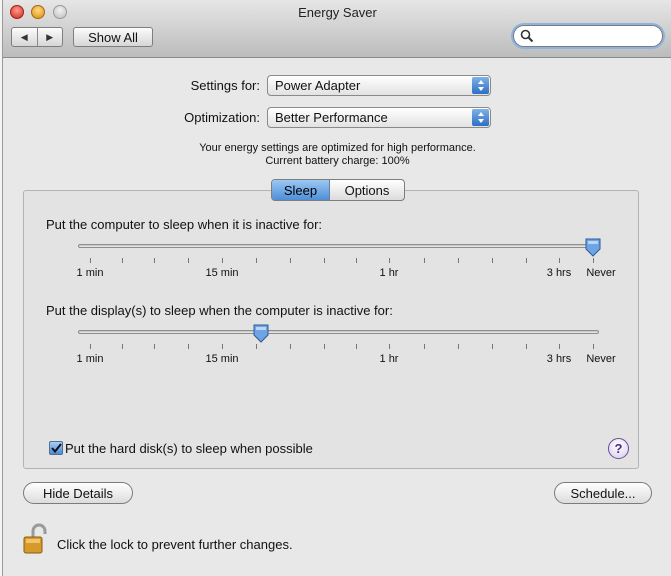 The width and height of the screenshot is (671, 576). What do you see at coordinates (78, 493) in the screenshot?
I see `hide-details-button: Hide Details` at bounding box center [78, 493].